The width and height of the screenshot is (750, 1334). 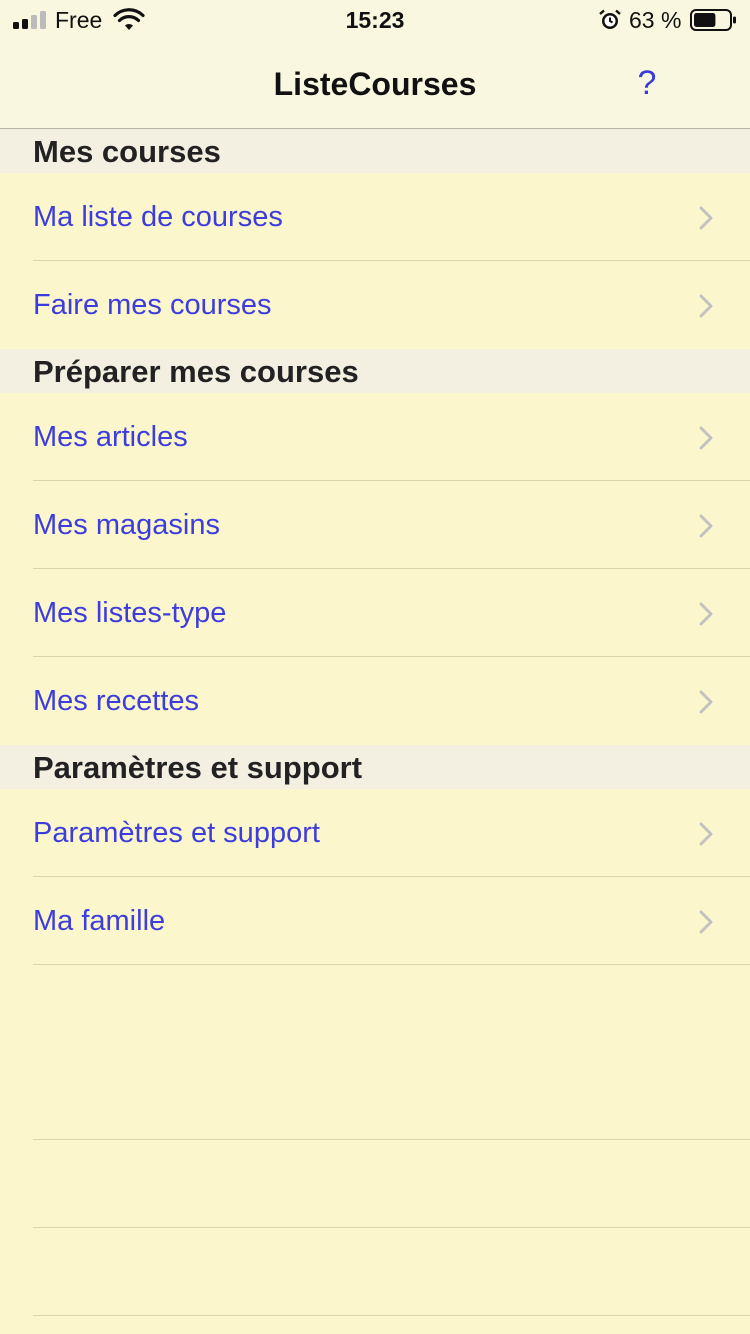 What do you see at coordinates (391, 964) in the screenshot?
I see `row-divider` at bounding box center [391, 964].